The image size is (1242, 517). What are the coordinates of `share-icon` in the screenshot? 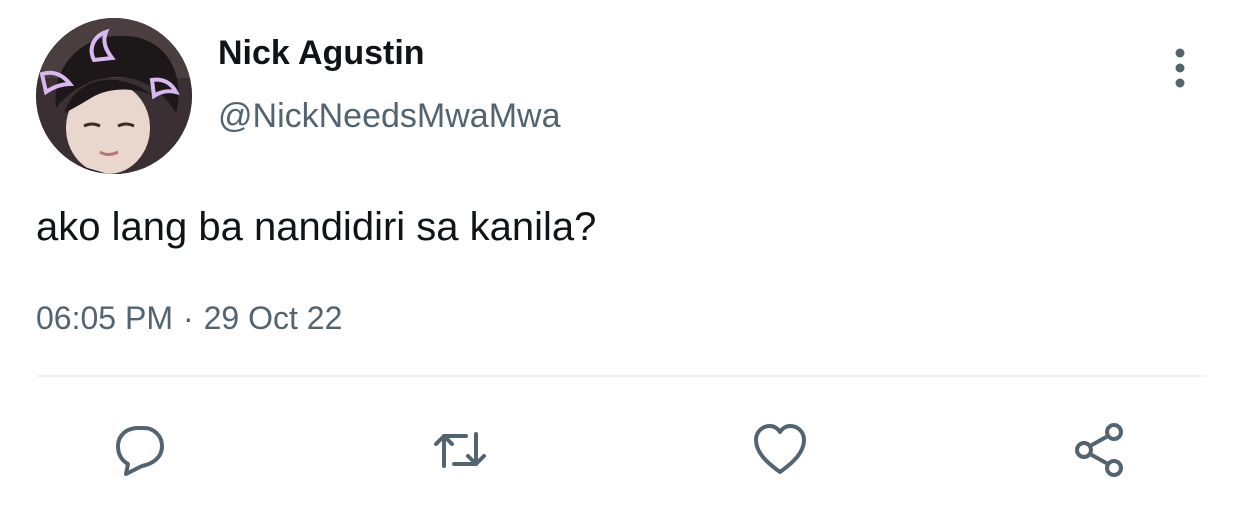 It's located at (1099, 450).